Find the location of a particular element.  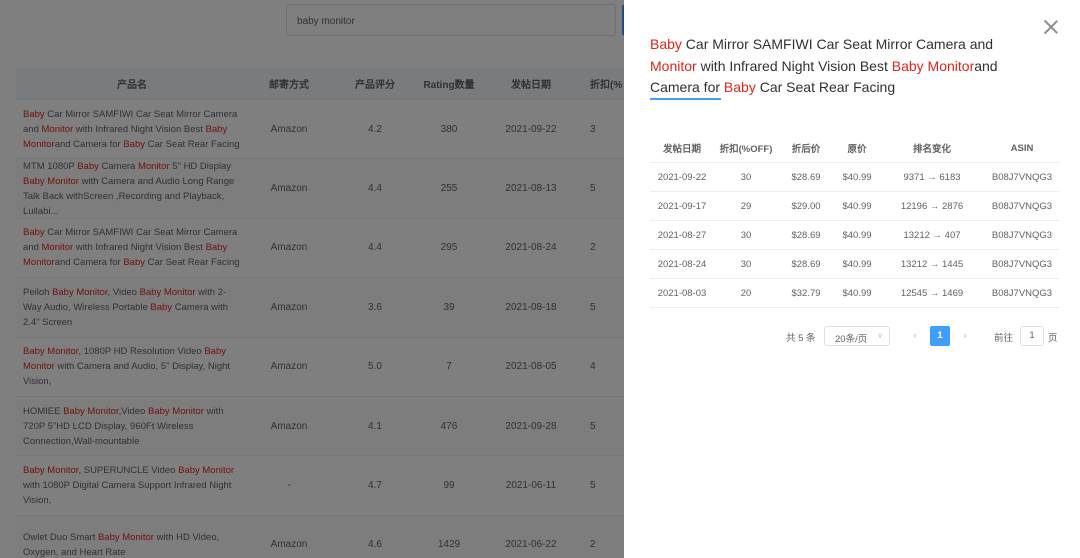

history-table-header: 发帖日期 折扣(%OFF) 折后价 原价 排名变化 ASIN is located at coordinates (855, 148).